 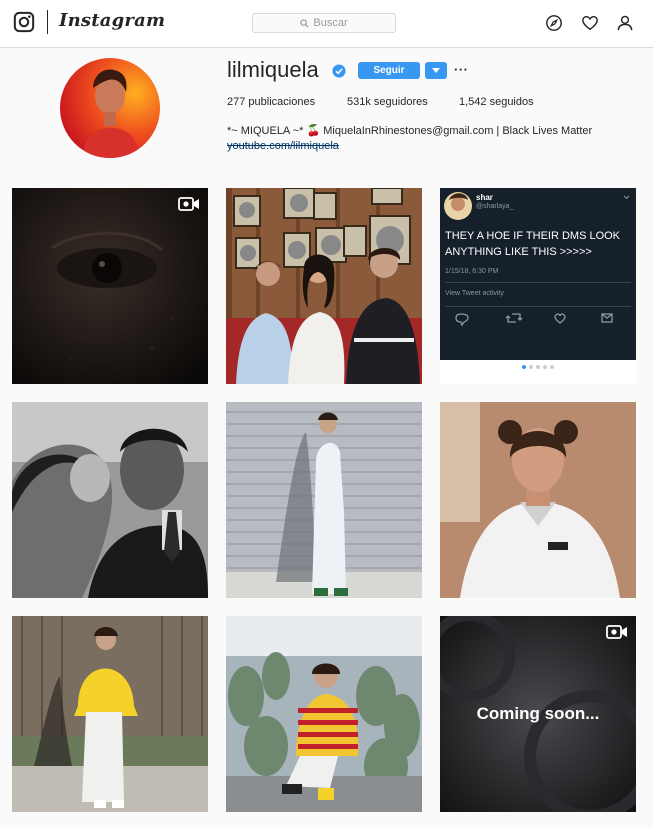 What do you see at coordinates (387, 102) in the screenshot?
I see `followers-count: 531k seguidores` at bounding box center [387, 102].